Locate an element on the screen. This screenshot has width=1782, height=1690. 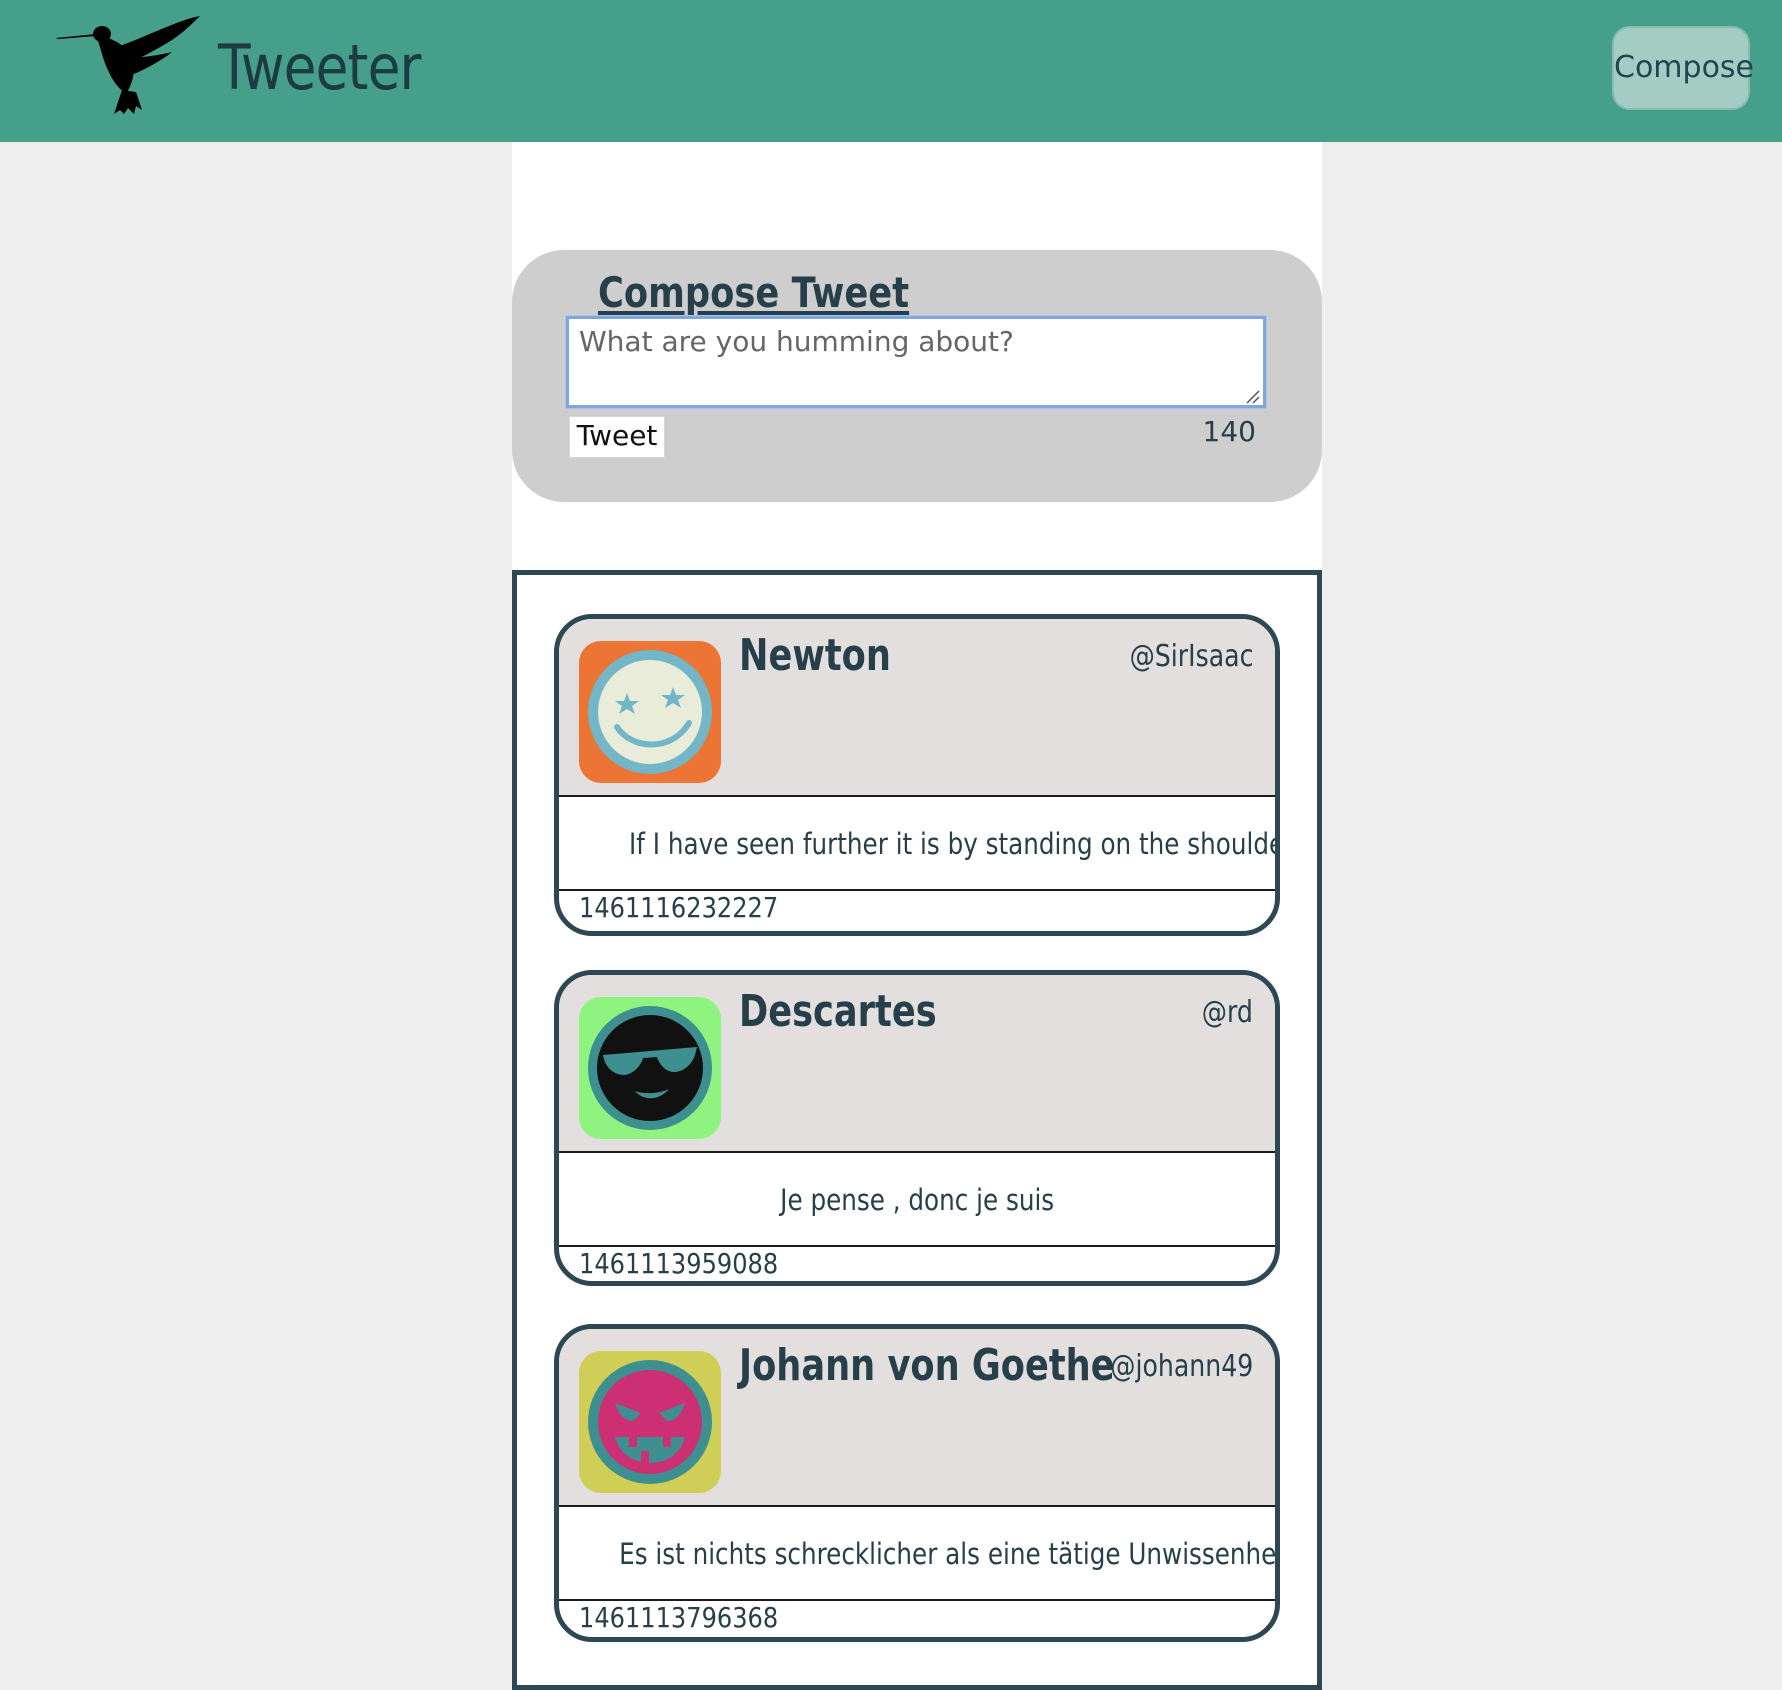
tweet-timestamp: 1461113959088 is located at coordinates (679, 1263).